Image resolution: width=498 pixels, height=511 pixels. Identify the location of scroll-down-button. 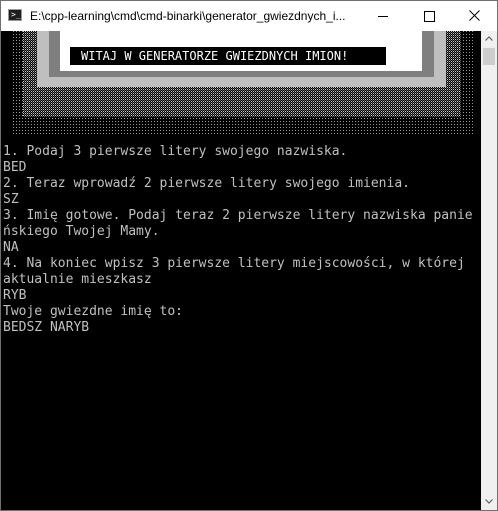
(489, 502).